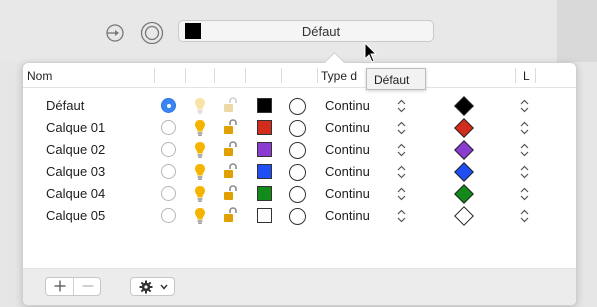 This screenshot has width=597, height=307. I want to click on header-last: L, so click(526, 76).